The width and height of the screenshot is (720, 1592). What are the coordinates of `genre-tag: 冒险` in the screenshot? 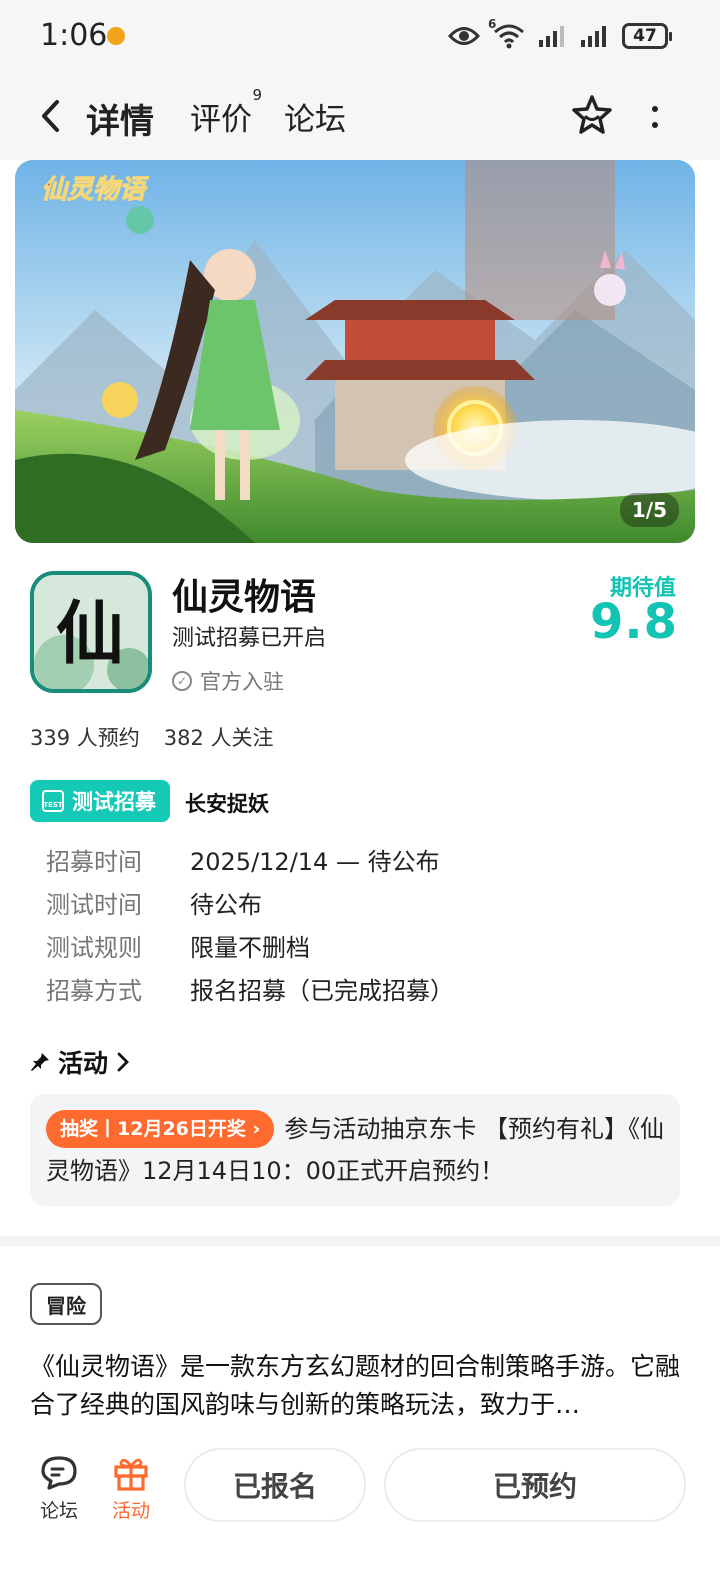 It's located at (66, 1304).